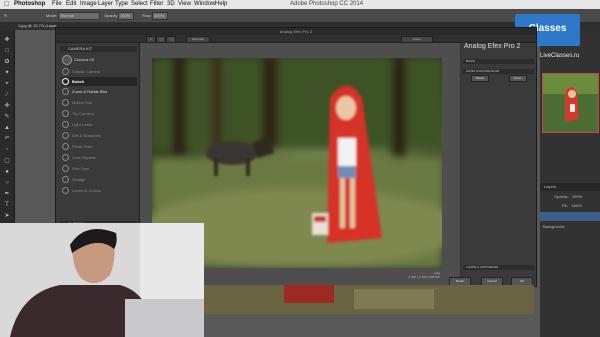 The width and height of the screenshot is (600, 337). I want to click on mode-select: Normal, so click(79, 16).